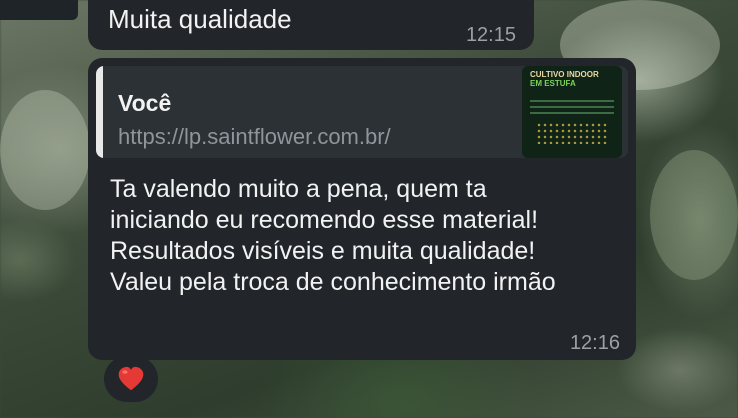 Image resolution: width=738 pixels, height=418 pixels. What do you see at coordinates (490, 35) in the screenshot?
I see `message-time: 12:15` at bounding box center [490, 35].